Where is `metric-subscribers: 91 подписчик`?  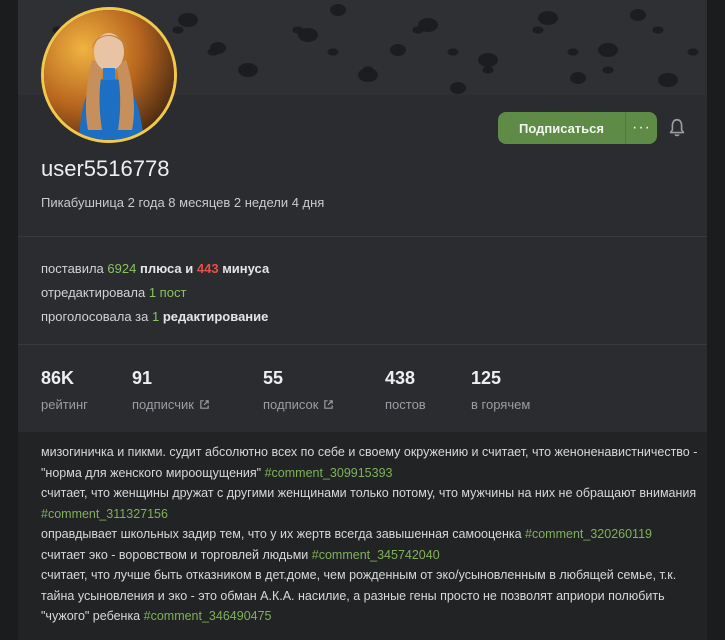 metric-subscribers: 91 подписчик is located at coordinates (171, 390).